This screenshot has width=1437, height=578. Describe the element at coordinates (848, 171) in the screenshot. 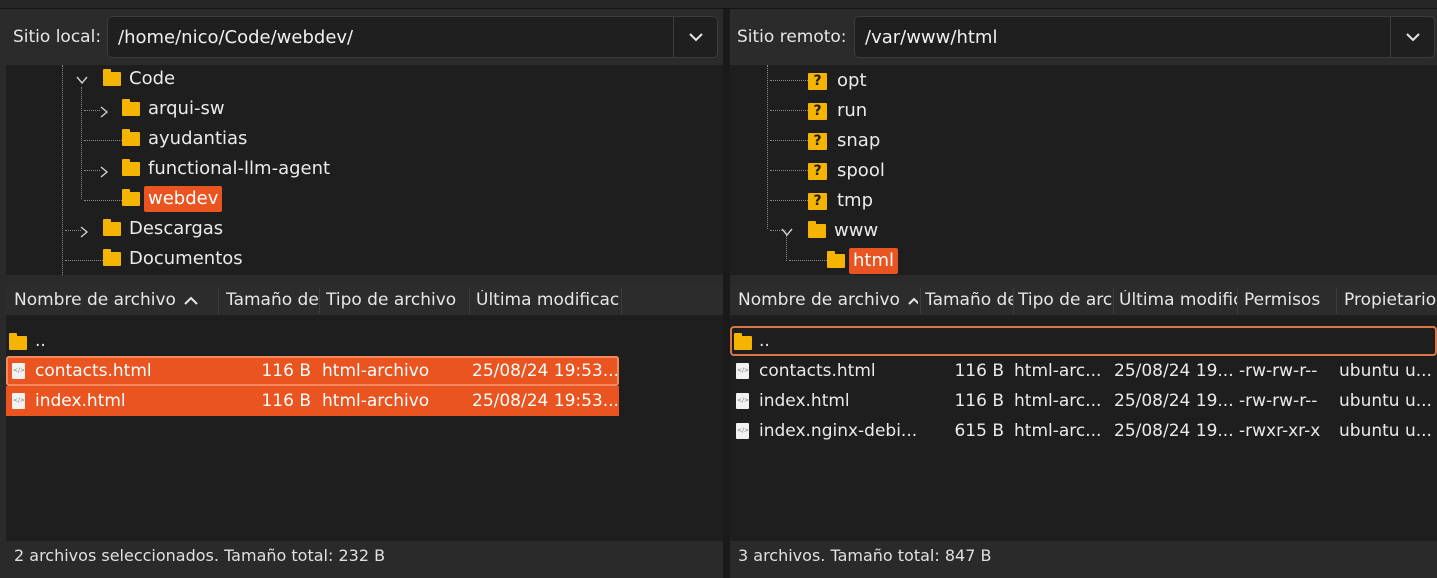

I see `tree-item-spool: ? spool` at that location.